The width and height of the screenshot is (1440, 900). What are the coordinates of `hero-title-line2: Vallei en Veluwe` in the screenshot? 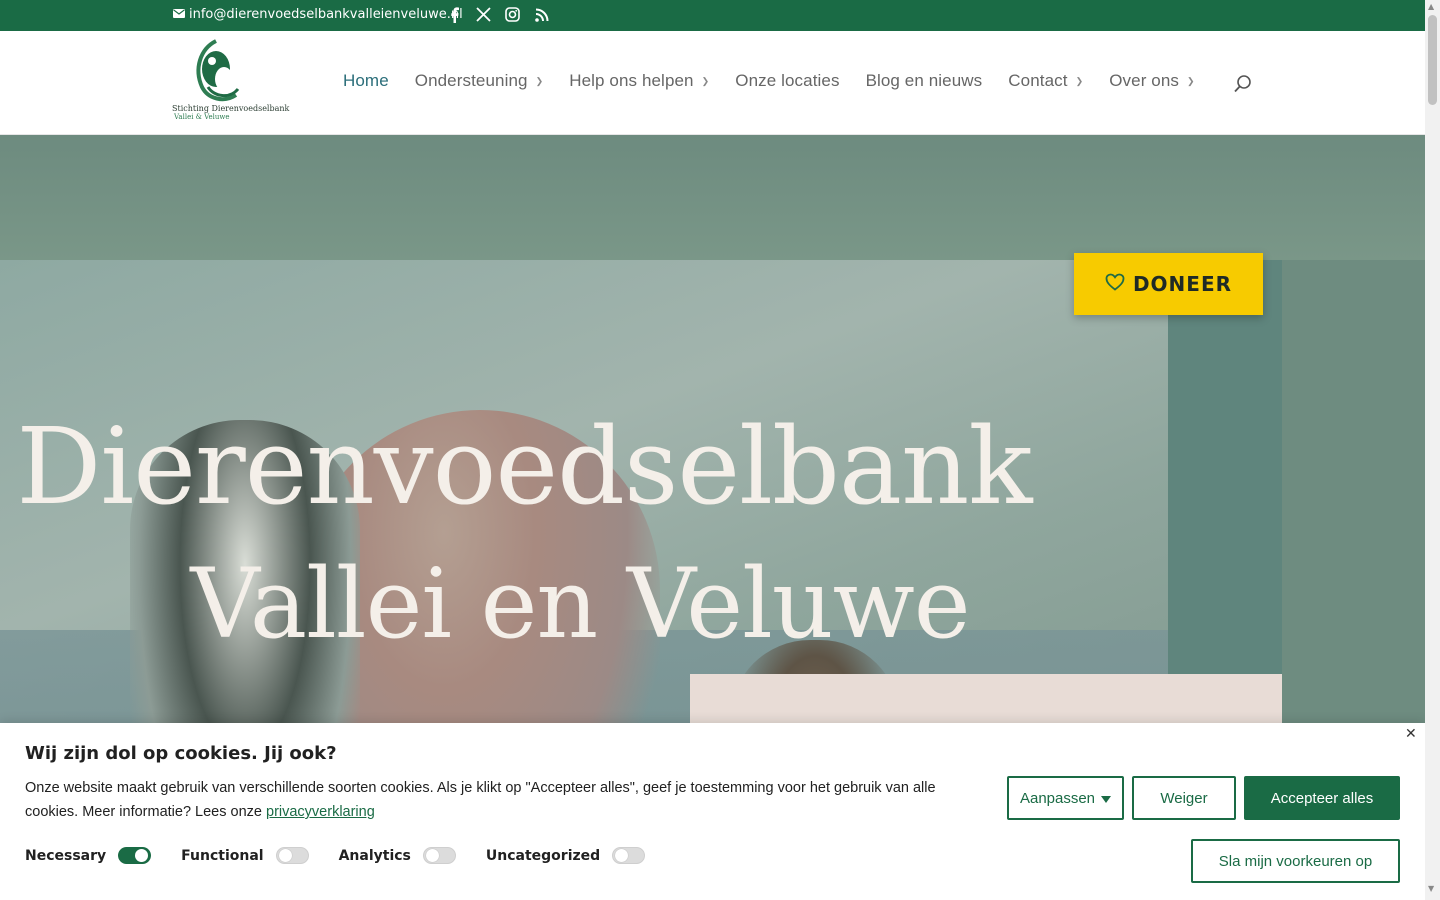 It's located at (580, 604).